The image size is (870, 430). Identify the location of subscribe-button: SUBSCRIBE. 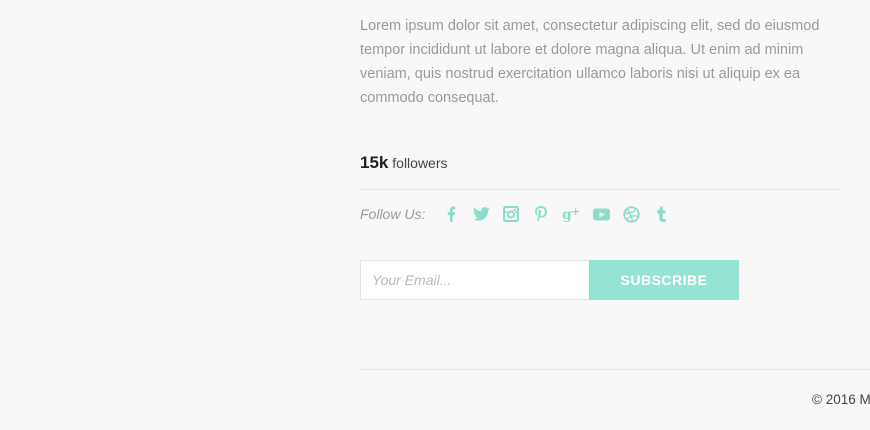
(664, 280).